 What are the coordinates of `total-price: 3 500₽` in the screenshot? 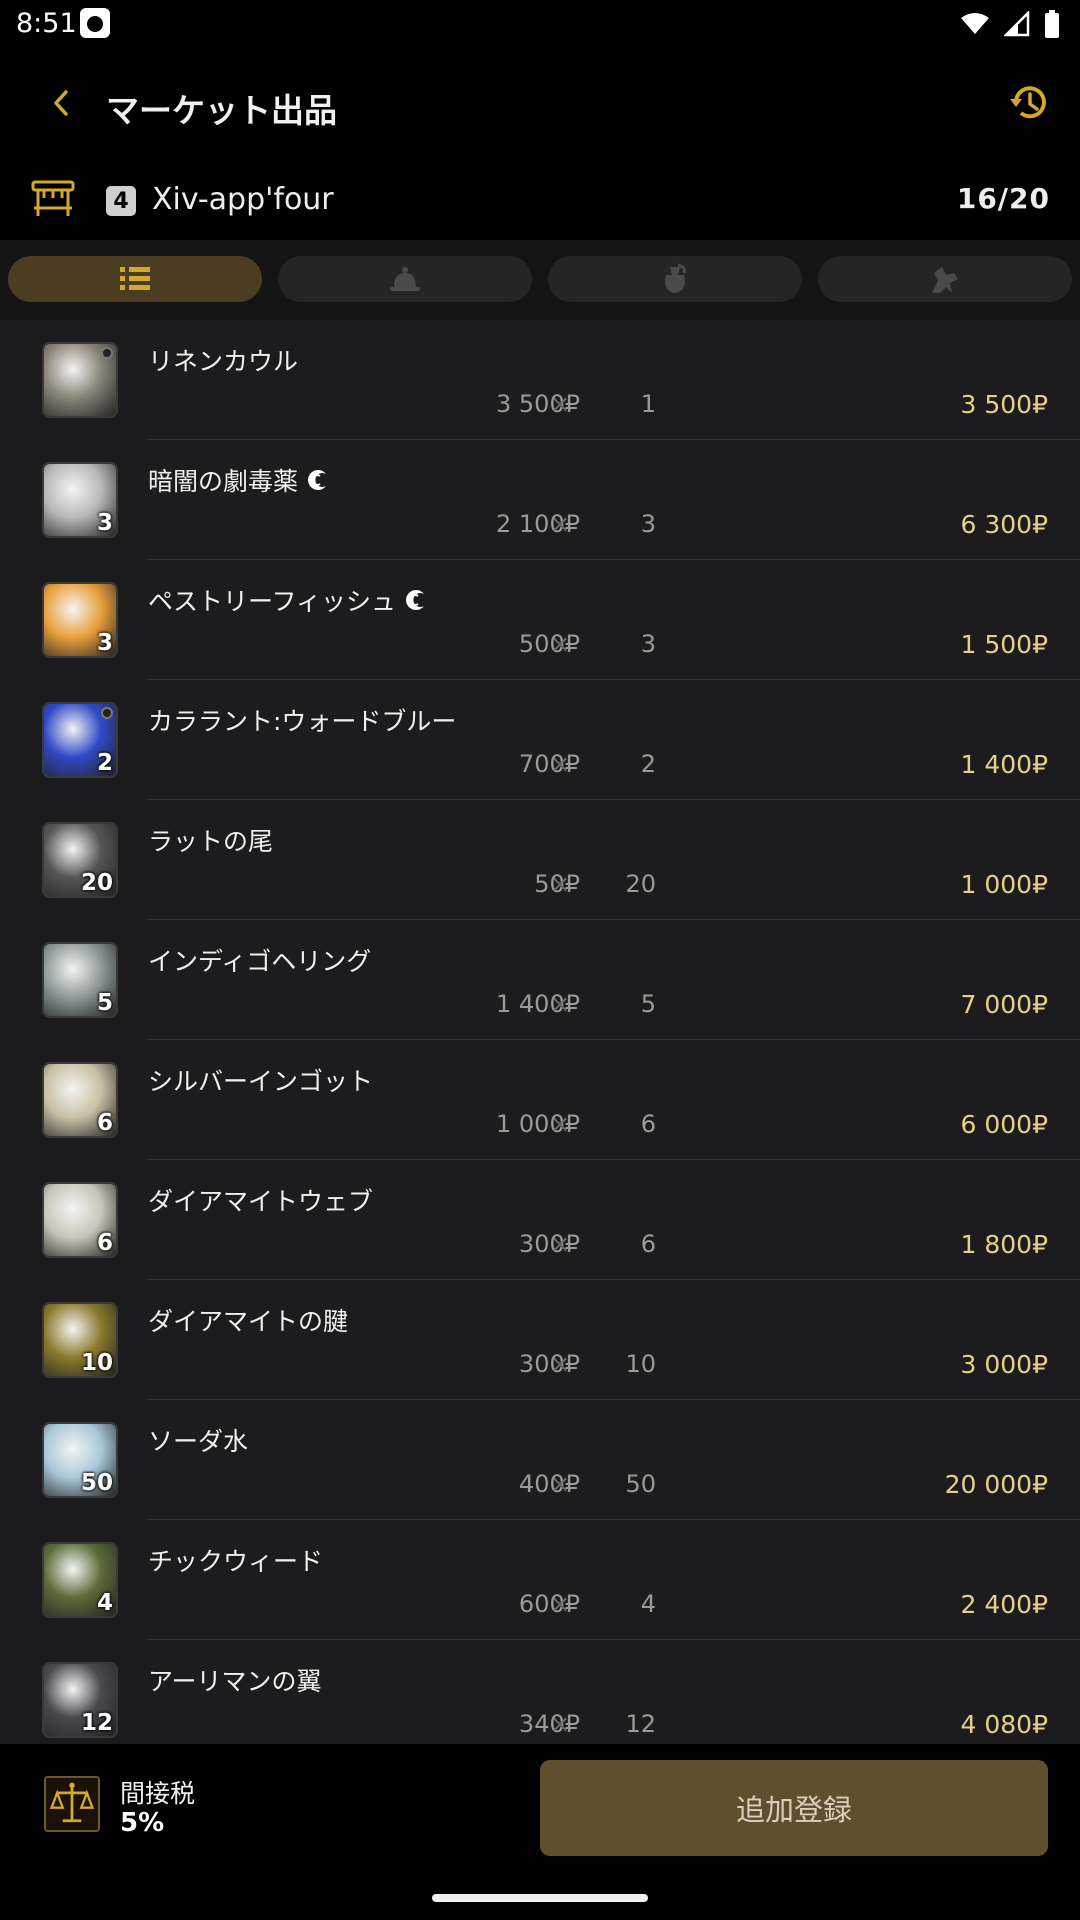 It's located at (1004, 404).